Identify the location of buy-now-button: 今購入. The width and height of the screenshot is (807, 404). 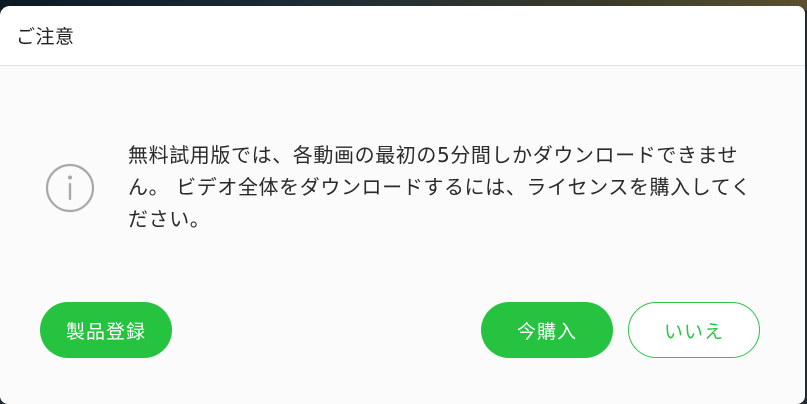
(547, 330).